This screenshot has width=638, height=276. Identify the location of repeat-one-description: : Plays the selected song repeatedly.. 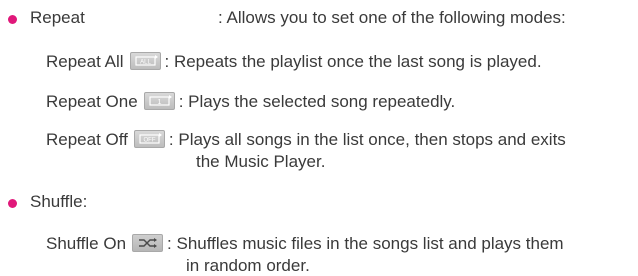
(317, 101).